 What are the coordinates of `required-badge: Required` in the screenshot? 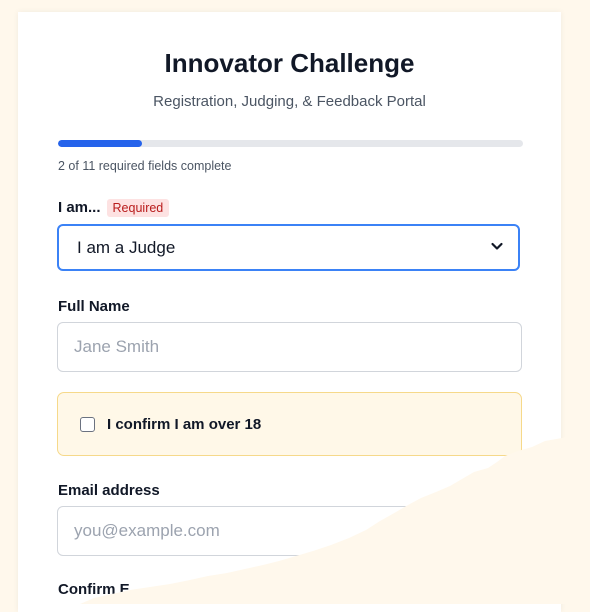 It's located at (138, 208).